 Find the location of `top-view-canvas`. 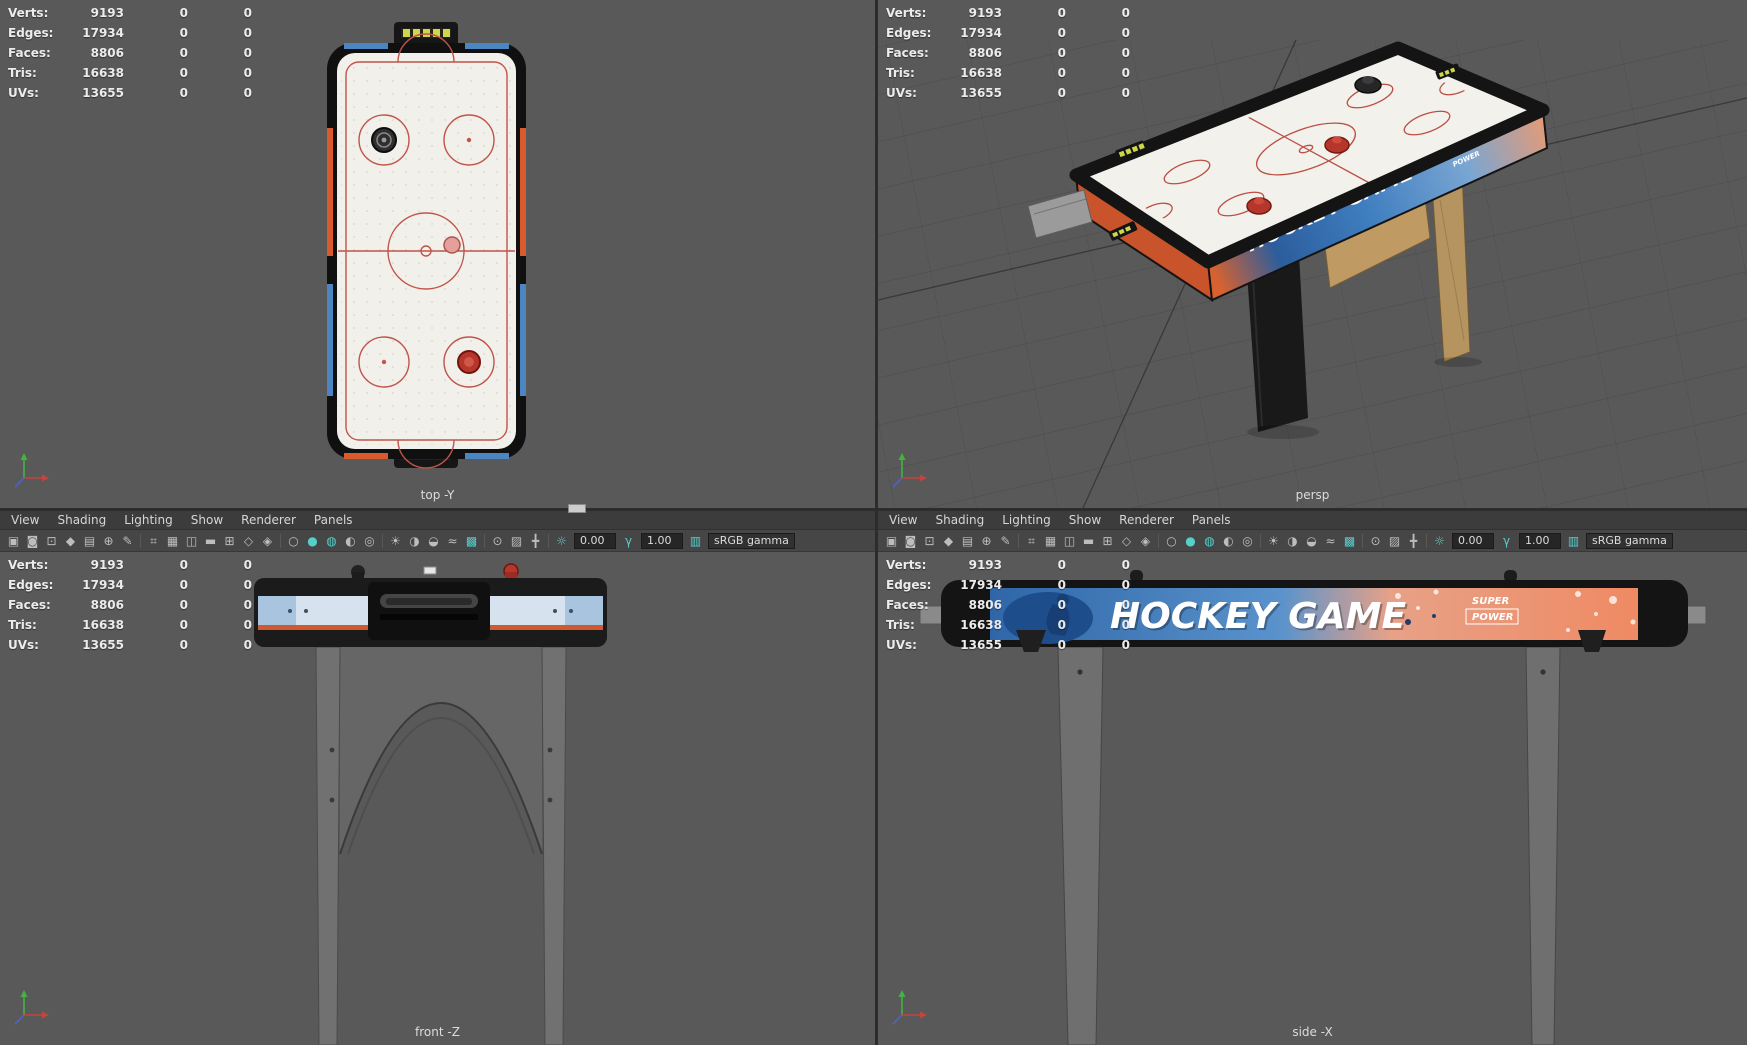

top-view-canvas is located at coordinates (270, 255).